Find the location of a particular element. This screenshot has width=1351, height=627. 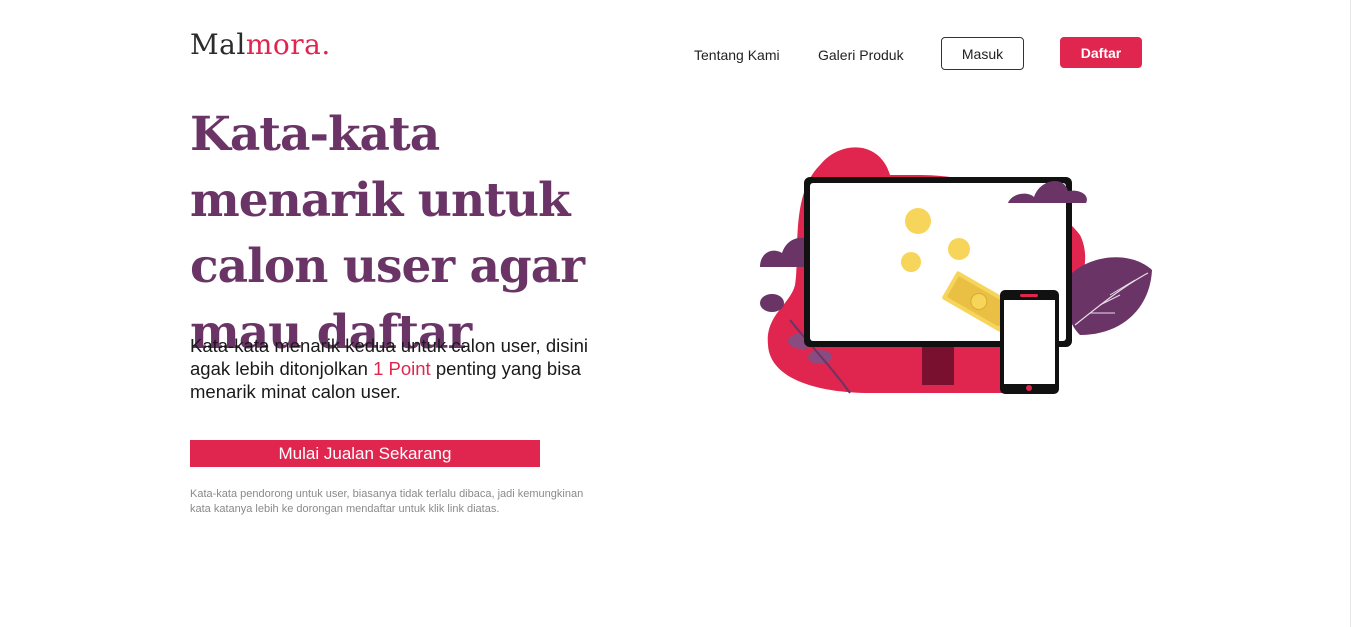

monitor-phone-money-illustration is located at coordinates (956, 270).